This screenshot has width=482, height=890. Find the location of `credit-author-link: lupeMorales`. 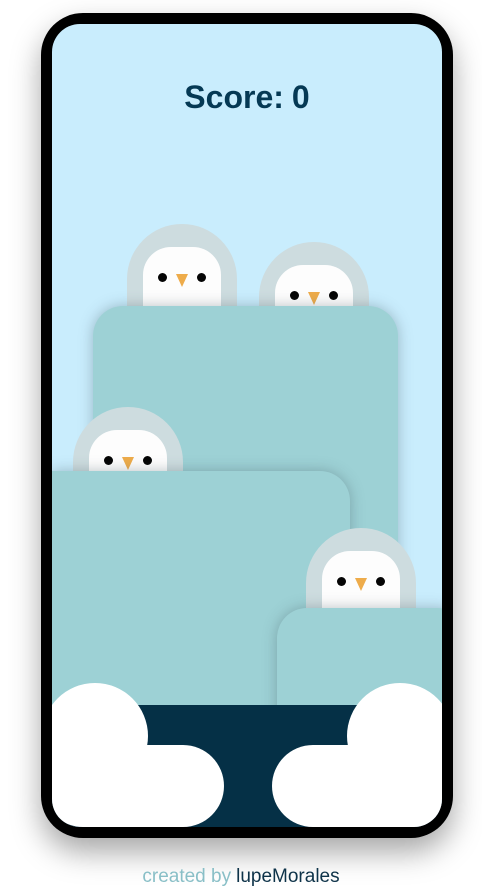

credit-author-link: lupeMorales is located at coordinates (288, 876).